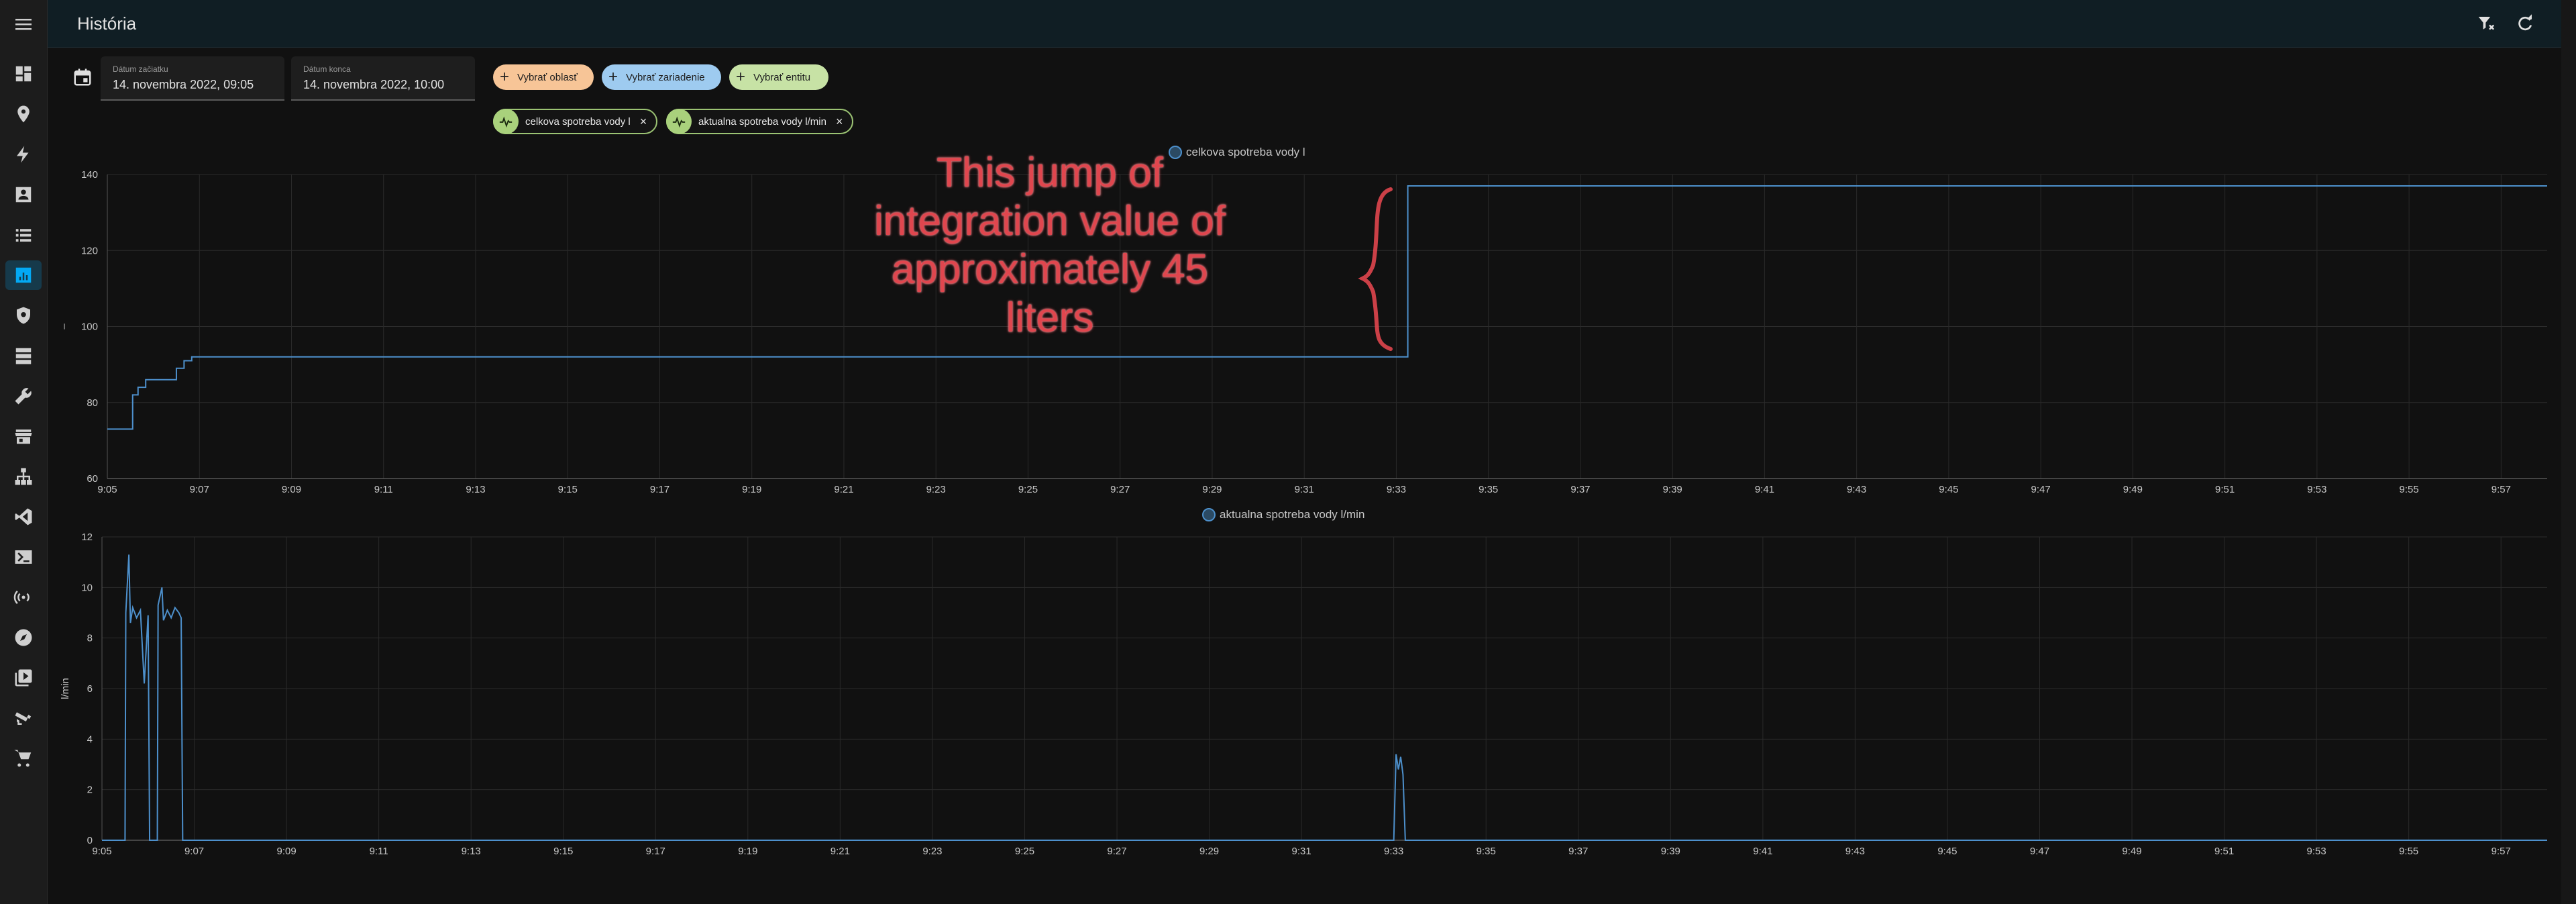  What do you see at coordinates (87, 537) in the screenshot?
I see `y-tick-label: 12` at bounding box center [87, 537].